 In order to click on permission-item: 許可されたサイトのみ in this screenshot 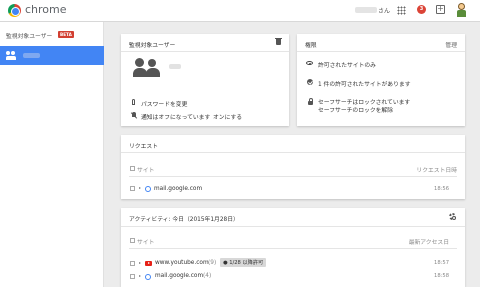, I will do `click(347, 66)`.